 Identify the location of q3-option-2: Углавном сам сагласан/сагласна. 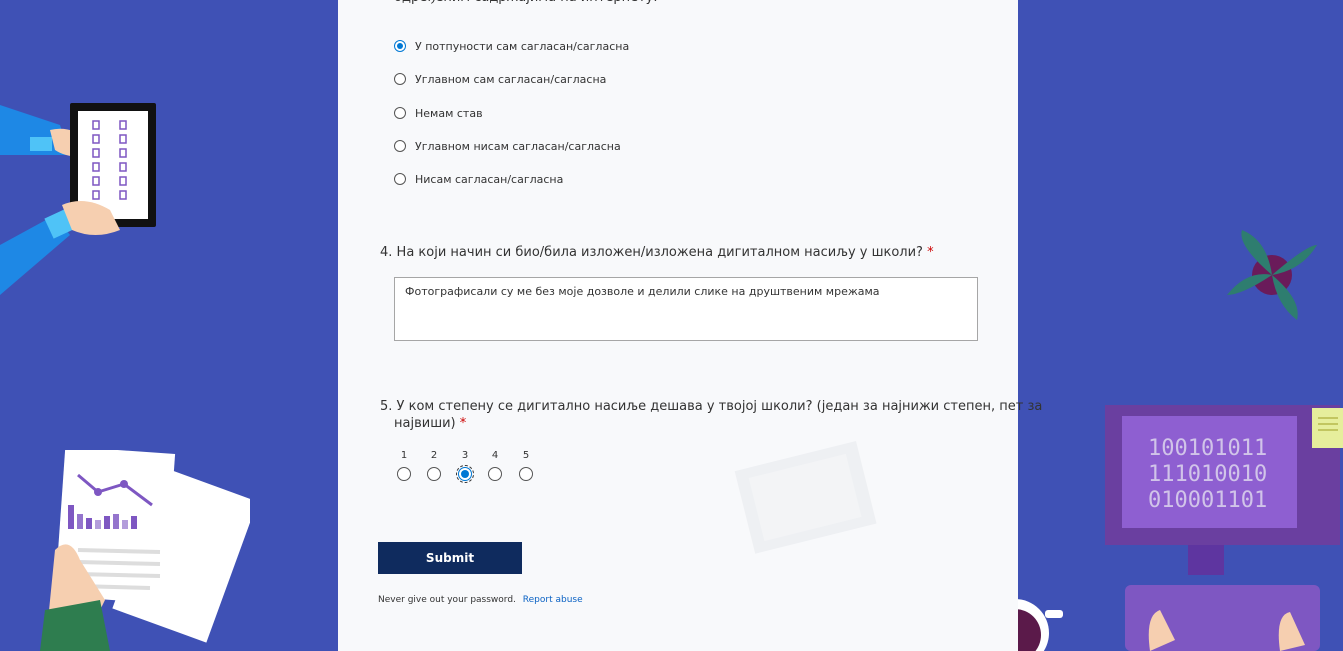
(500, 79).